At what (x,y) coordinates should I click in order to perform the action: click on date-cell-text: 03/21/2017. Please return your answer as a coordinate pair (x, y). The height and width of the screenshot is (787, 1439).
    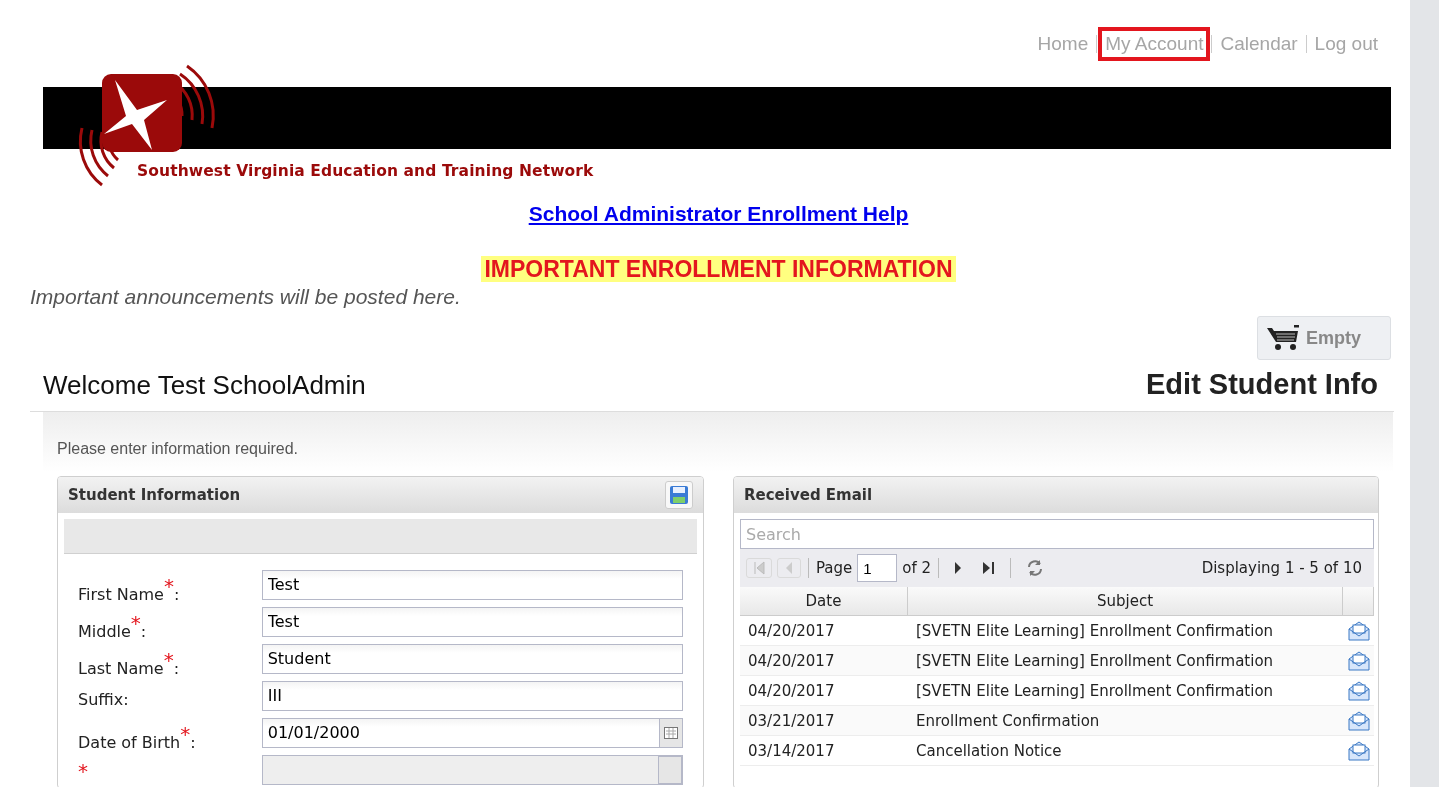
    Looking at the image, I should click on (791, 720).